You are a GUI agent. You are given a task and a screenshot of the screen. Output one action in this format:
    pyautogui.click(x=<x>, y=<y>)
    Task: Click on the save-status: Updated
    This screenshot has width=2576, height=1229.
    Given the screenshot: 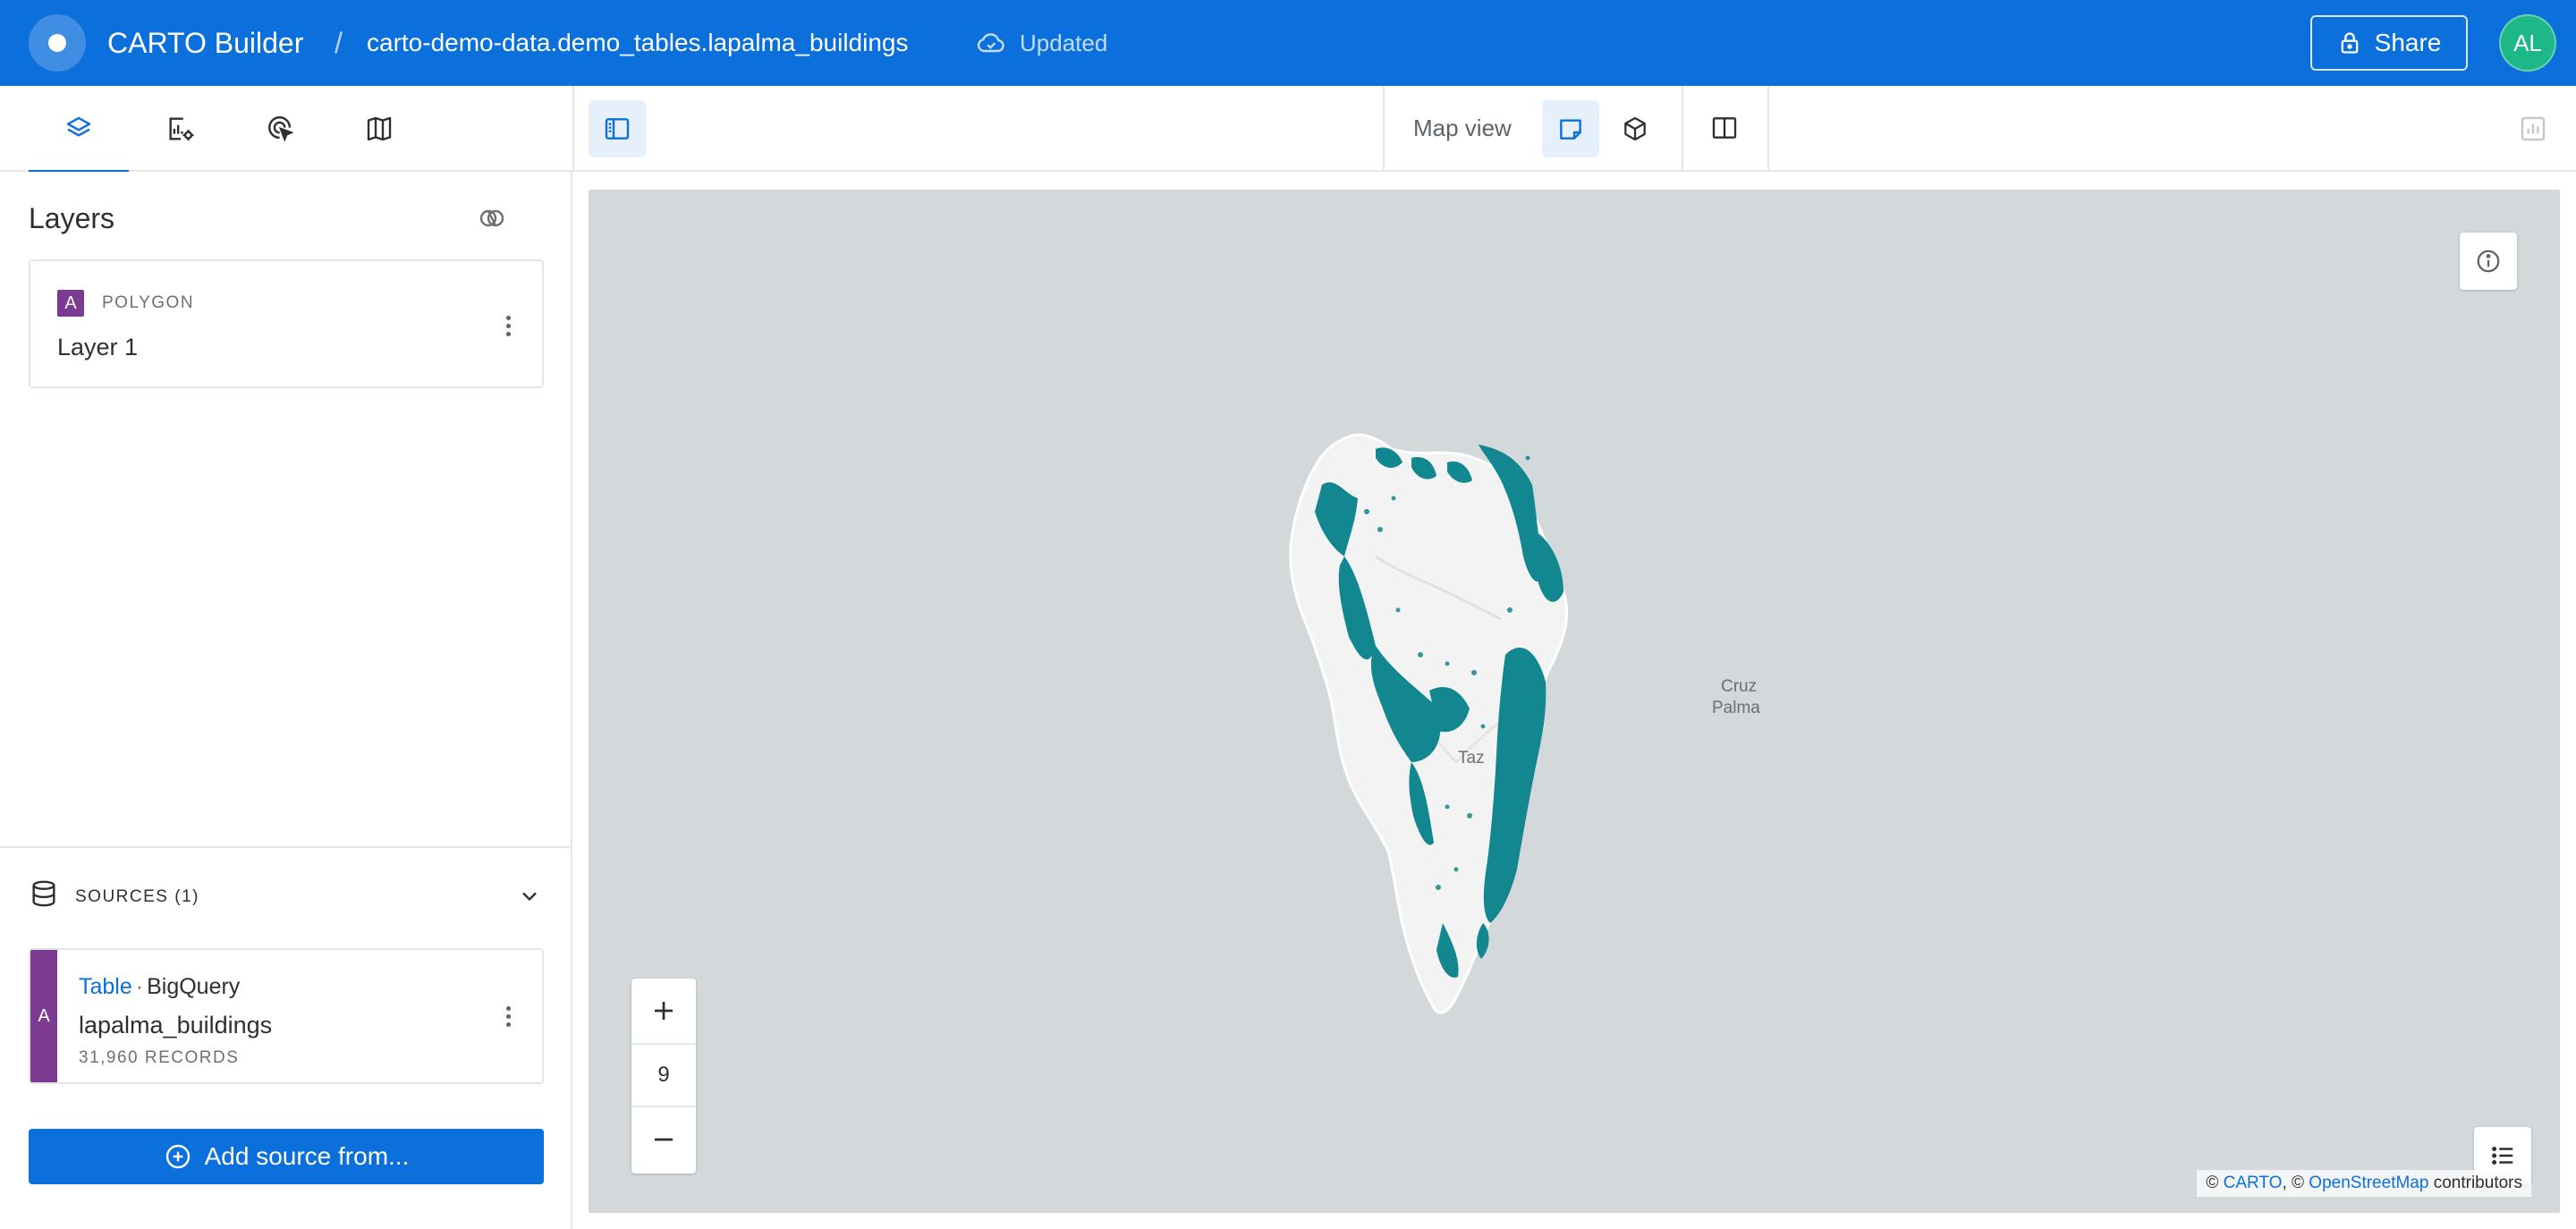 What is the action you would take?
    pyautogui.click(x=1041, y=43)
    